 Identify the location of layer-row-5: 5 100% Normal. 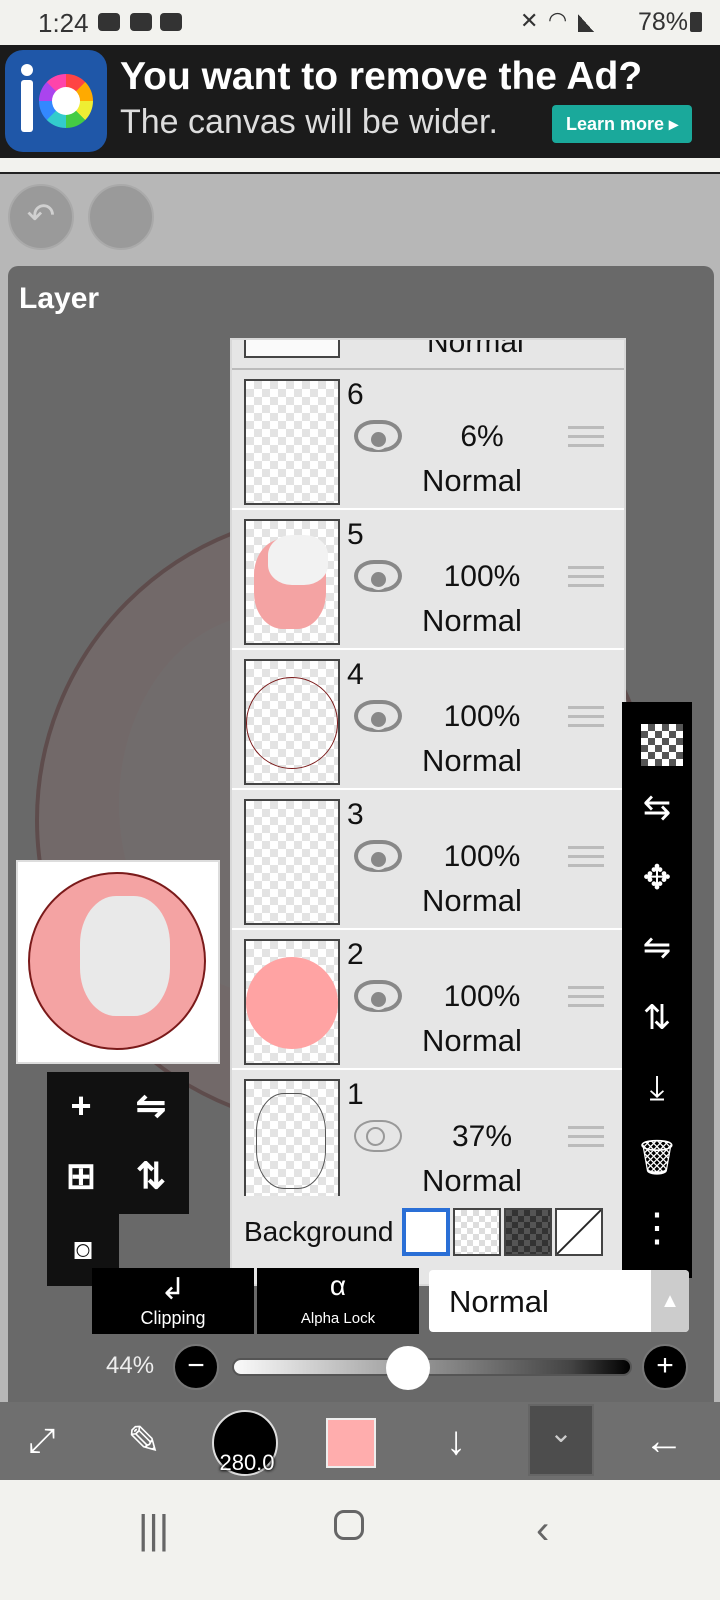
(428, 580).